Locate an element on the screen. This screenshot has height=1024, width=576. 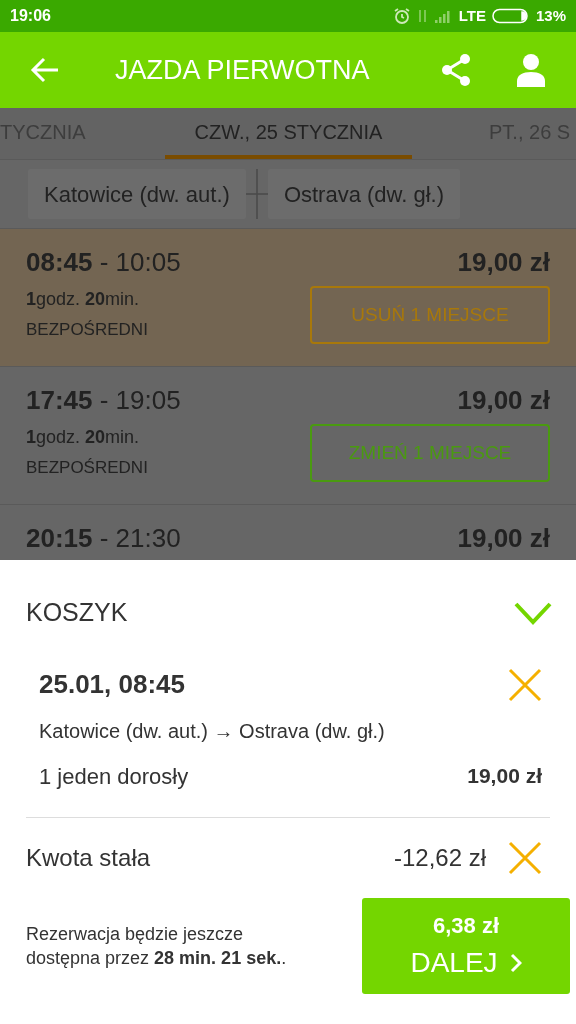
screen-title: JAZDA PIERWOTNA is located at coordinates (242, 70).